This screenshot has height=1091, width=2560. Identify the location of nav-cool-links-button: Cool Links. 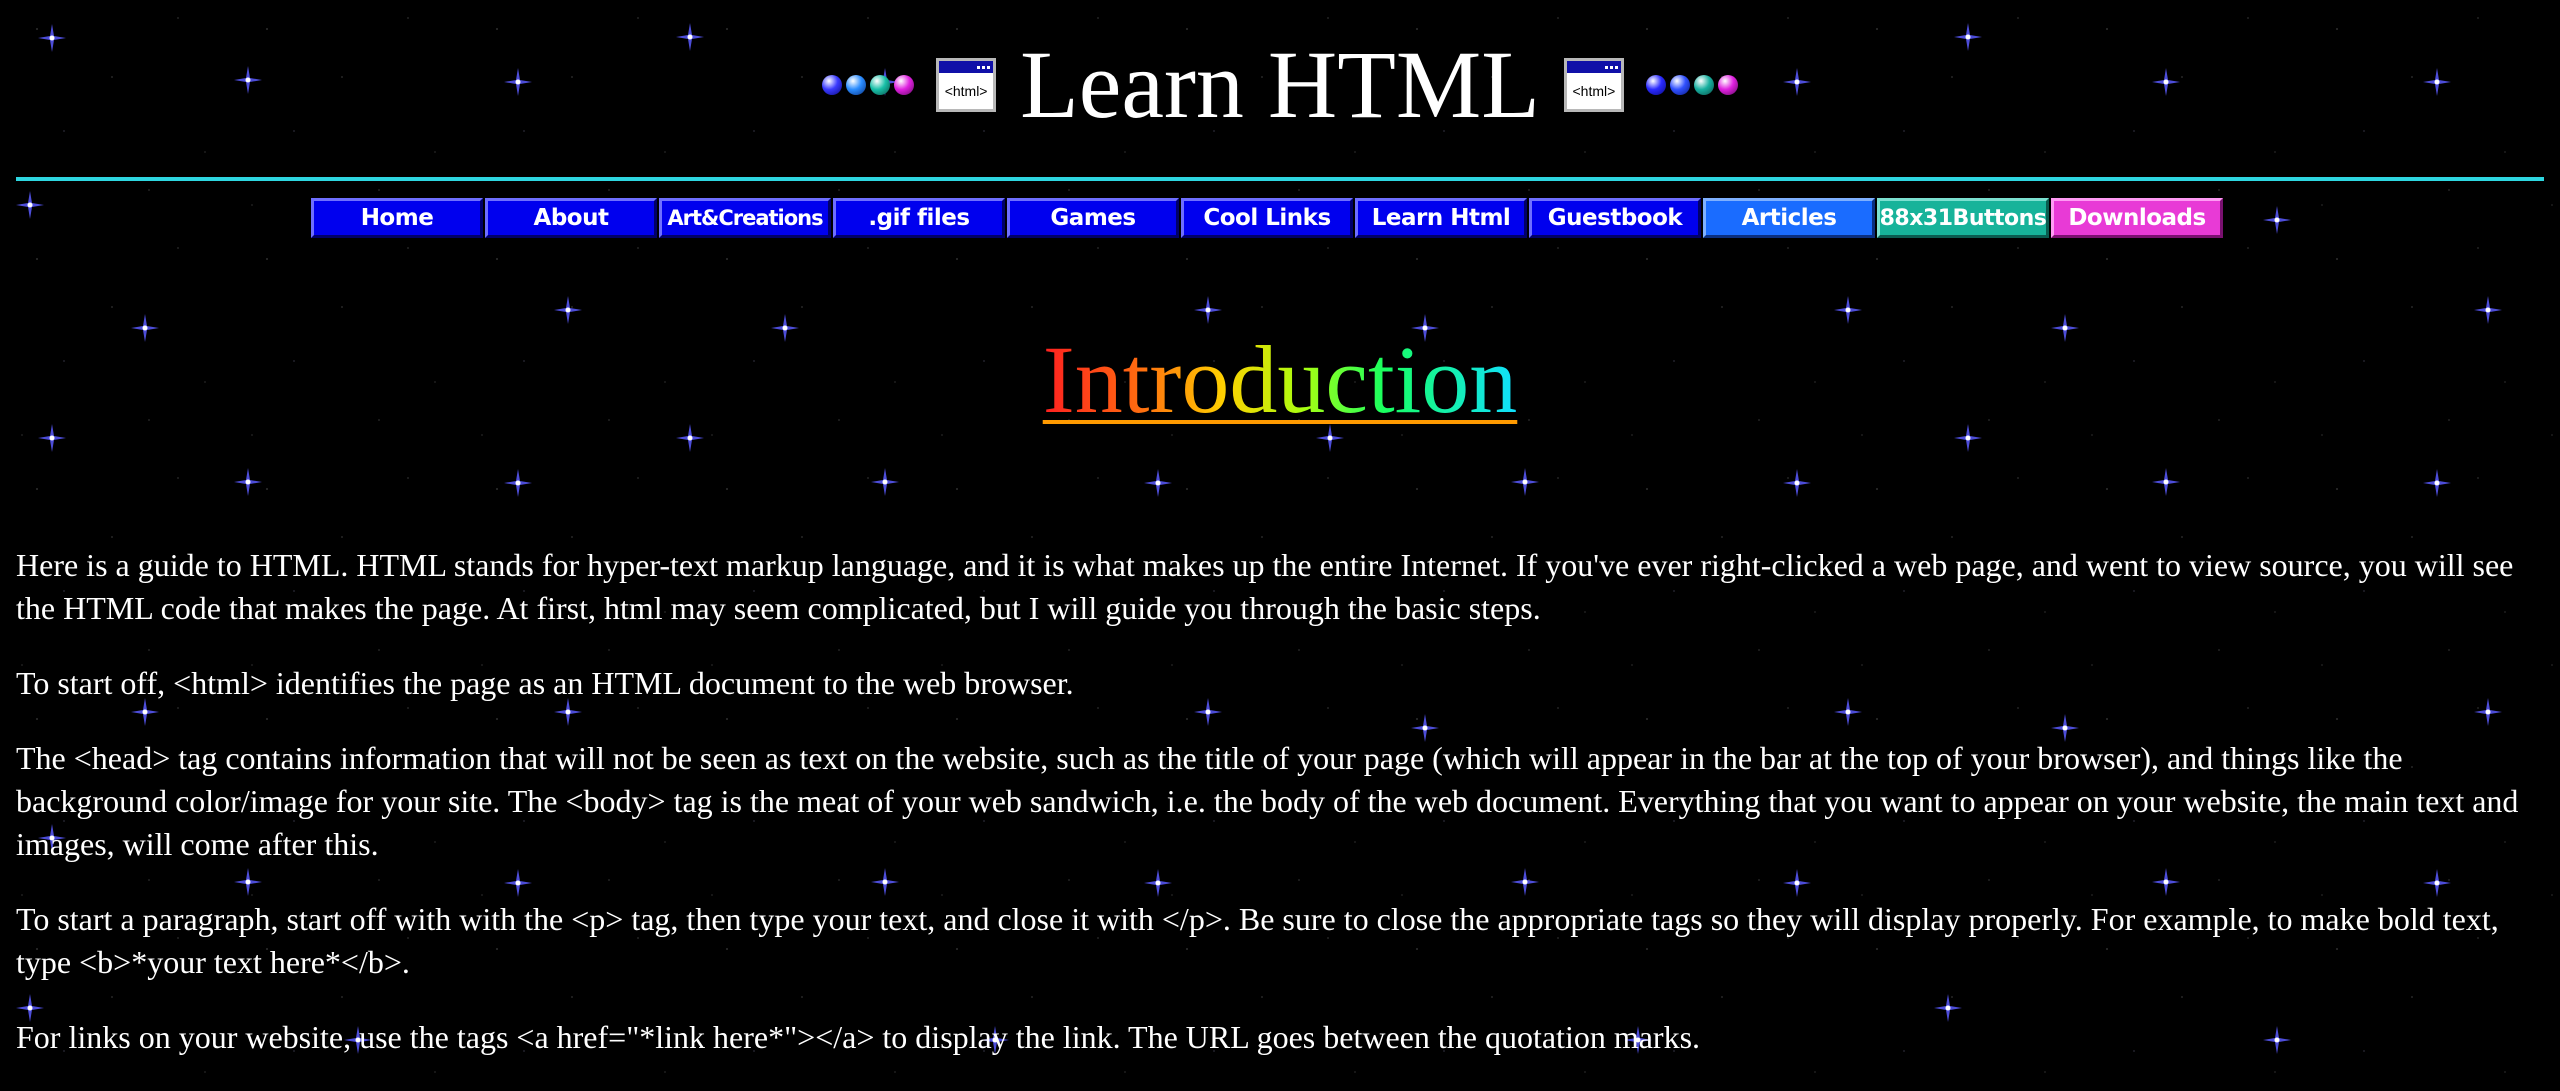
(1267, 218).